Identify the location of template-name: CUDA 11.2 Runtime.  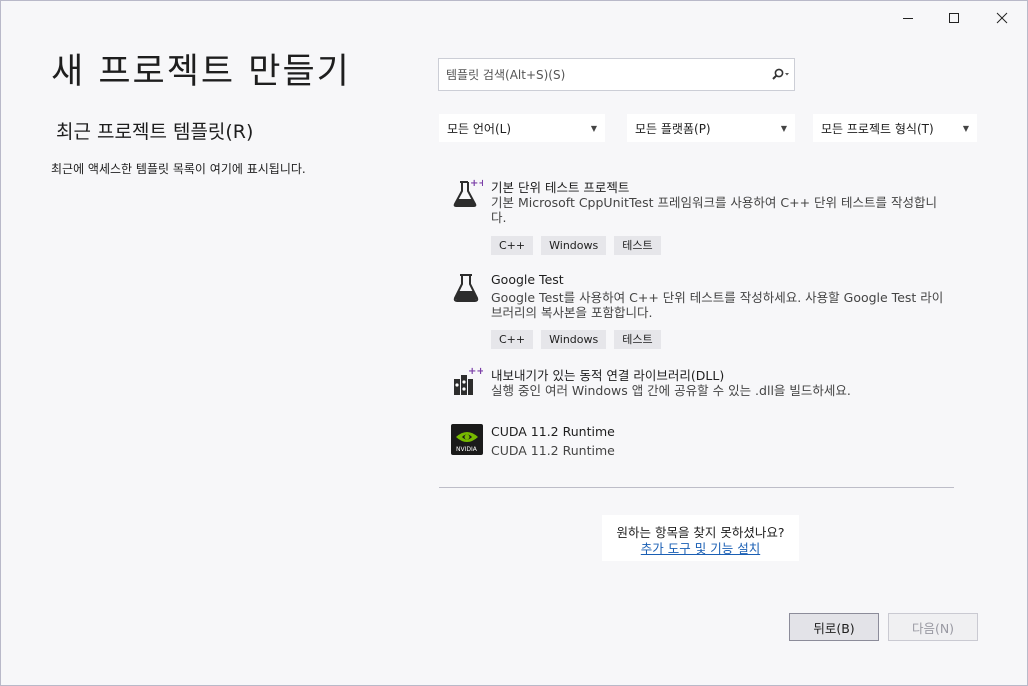
(553, 431).